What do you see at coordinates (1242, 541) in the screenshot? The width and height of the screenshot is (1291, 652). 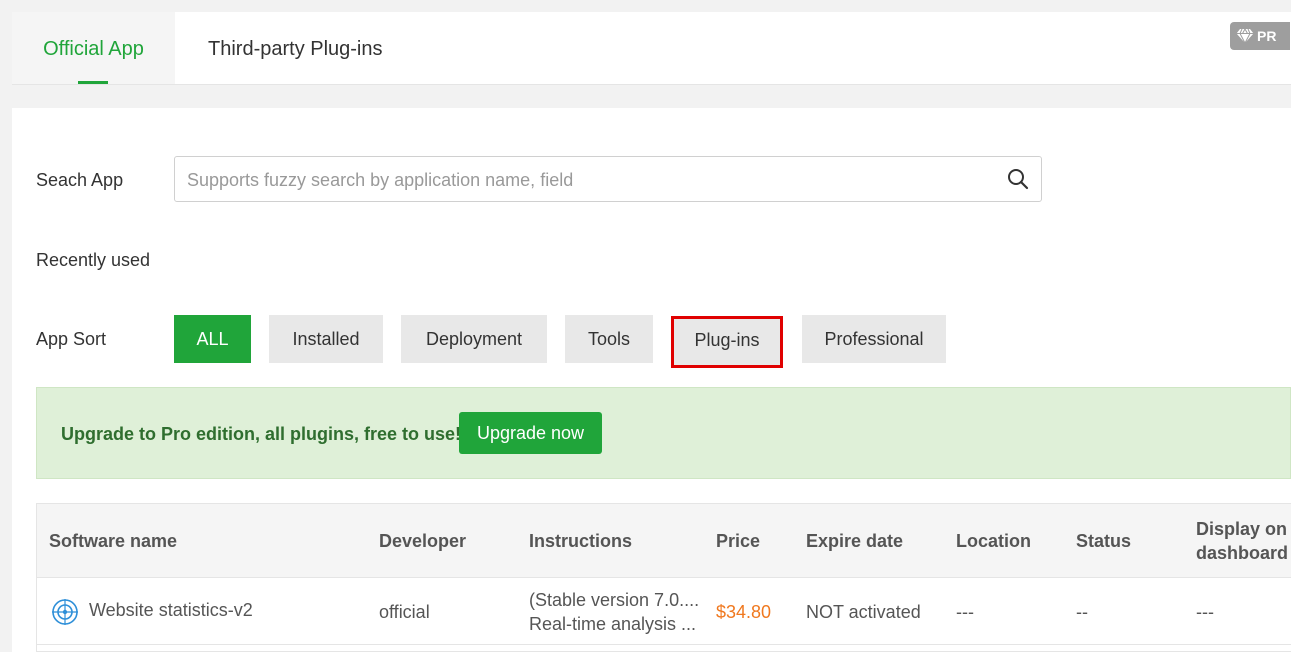 I see `header-display-on-dashboard: Display on dashboard` at bounding box center [1242, 541].